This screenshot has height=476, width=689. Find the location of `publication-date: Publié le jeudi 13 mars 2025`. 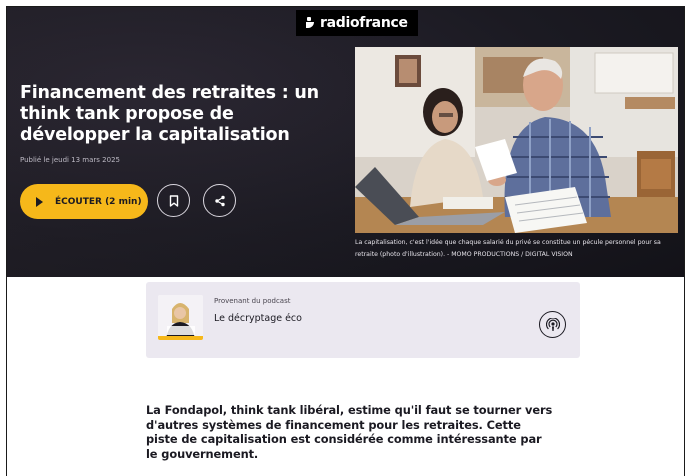

publication-date: Publié le jeudi 13 mars 2025 is located at coordinates (70, 160).